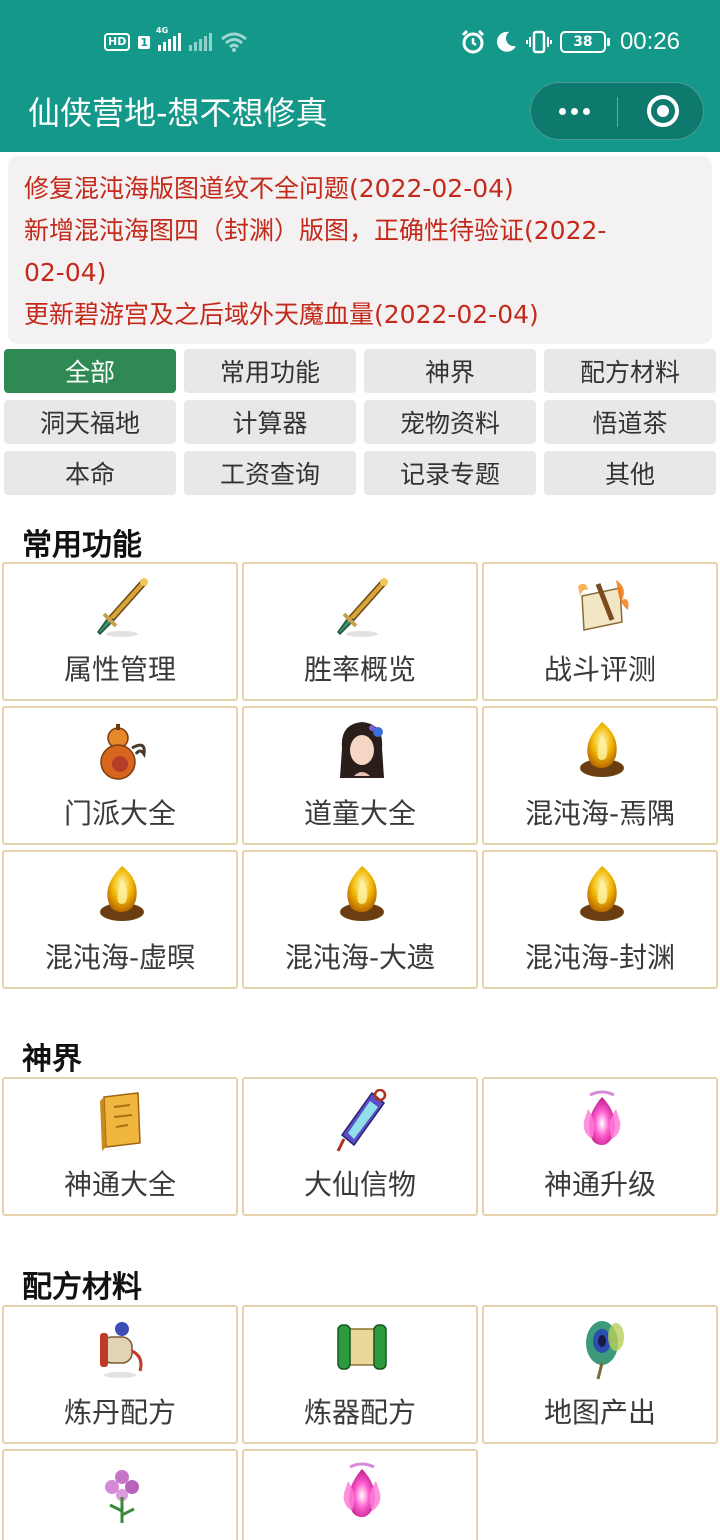  Describe the element at coordinates (359, 1184) in the screenshot. I see `card-label: 大仙信物` at that location.